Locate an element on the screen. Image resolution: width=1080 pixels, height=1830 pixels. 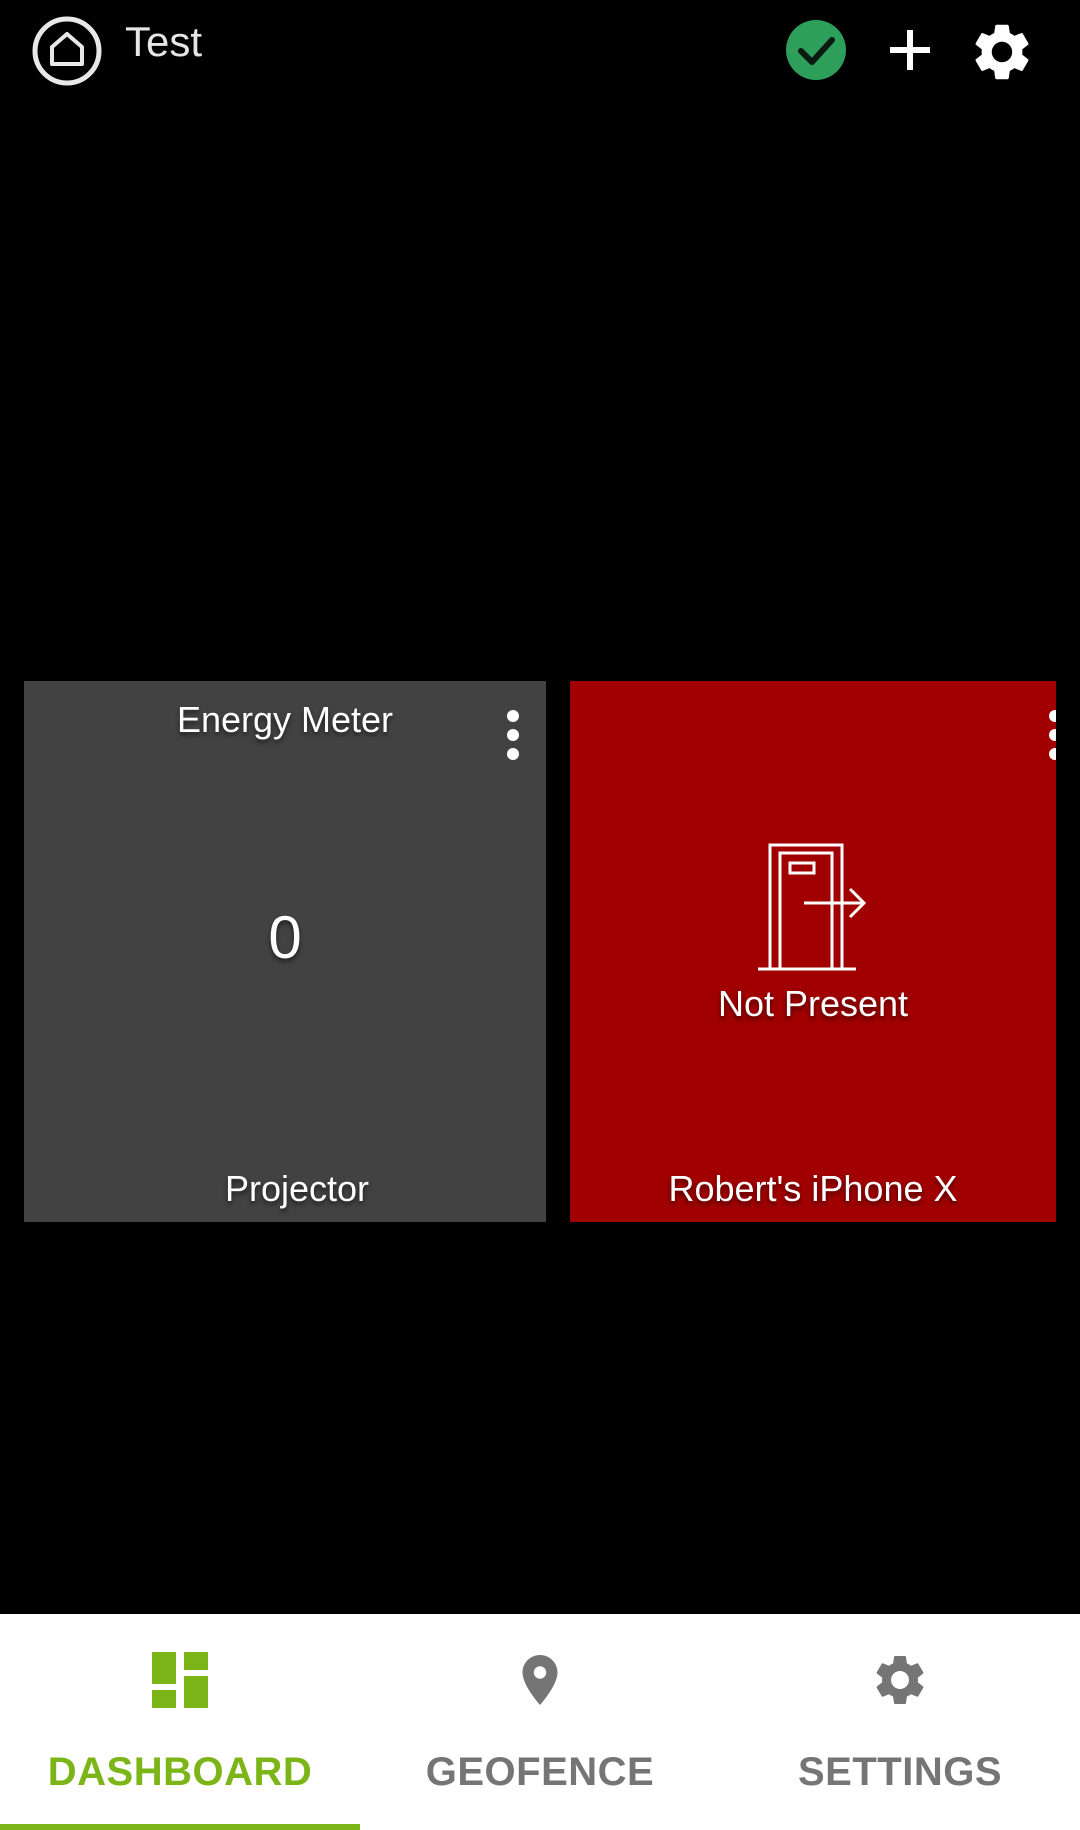
energy-meter-tile: Energy Meter 0 Projector is located at coordinates (285, 951).